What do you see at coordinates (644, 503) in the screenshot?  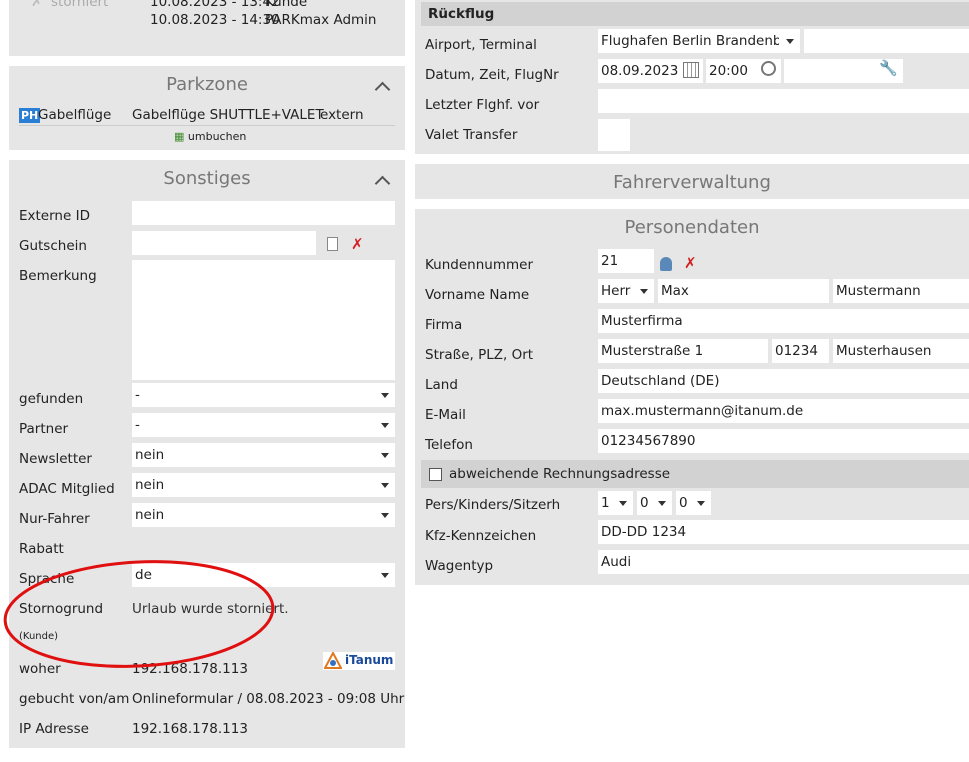 I see `kinder-value: 0` at bounding box center [644, 503].